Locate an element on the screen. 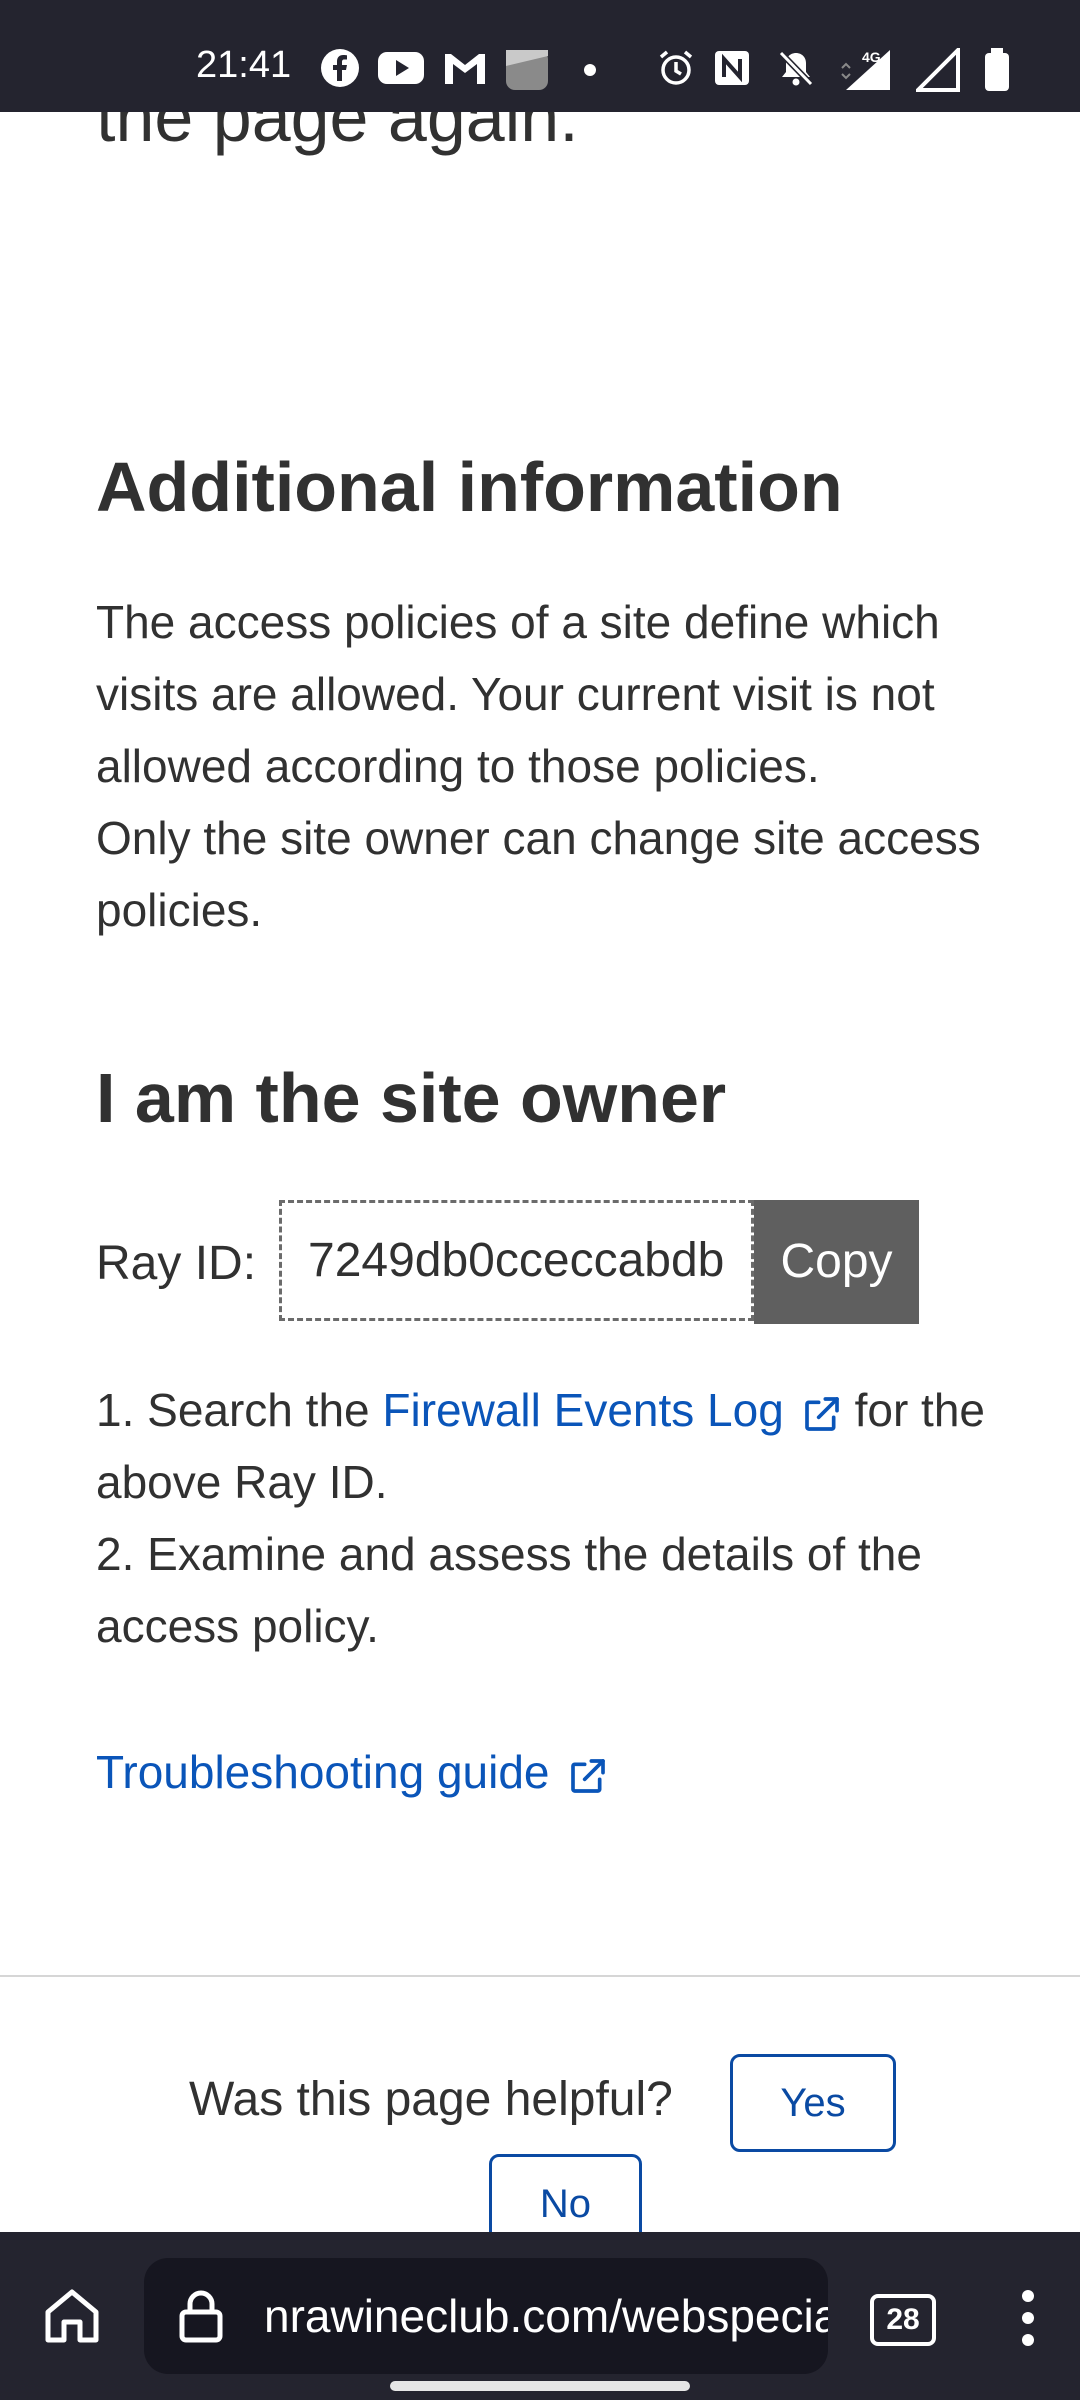 The height and width of the screenshot is (2400, 1080). browser-toolbar: nrawineclub.com/webspecials 28 is located at coordinates (540, 2316).